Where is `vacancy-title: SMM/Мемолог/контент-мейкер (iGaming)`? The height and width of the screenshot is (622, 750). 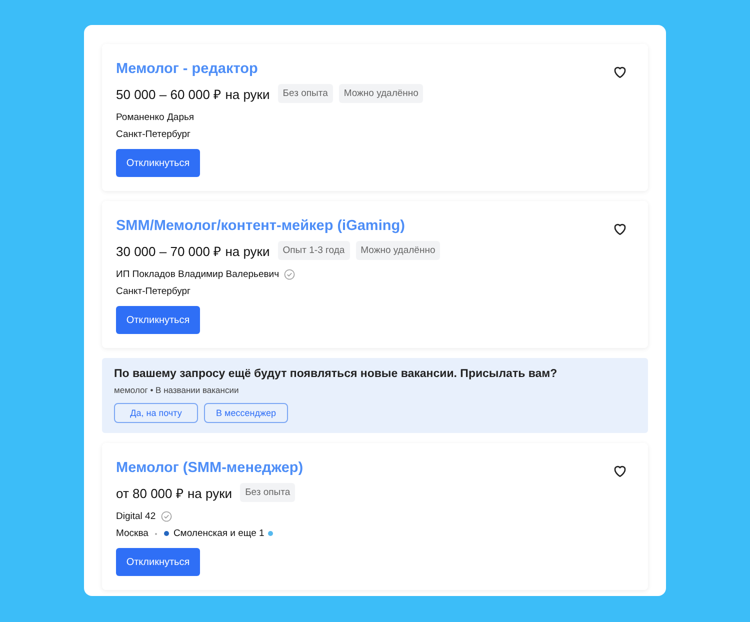 vacancy-title: SMM/Мемолог/контент-мейкер (iGaming) is located at coordinates (260, 226).